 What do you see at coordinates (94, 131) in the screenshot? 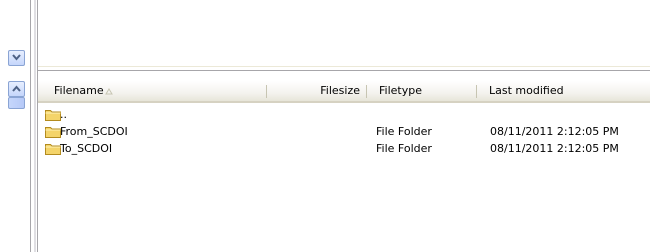
I see `file-name: From_SCDOI` at bounding box center [94, 131].